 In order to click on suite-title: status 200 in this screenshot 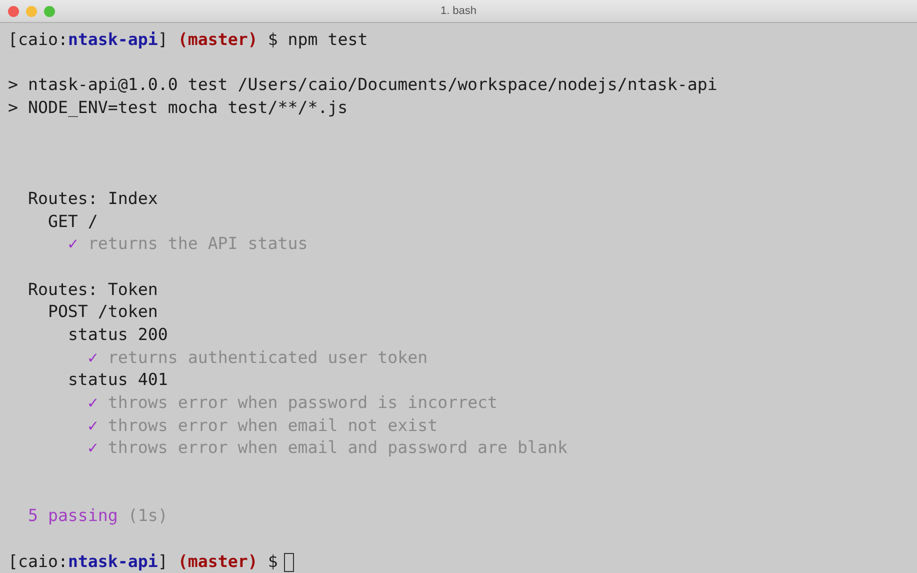, I will do `click(118, 334)`.